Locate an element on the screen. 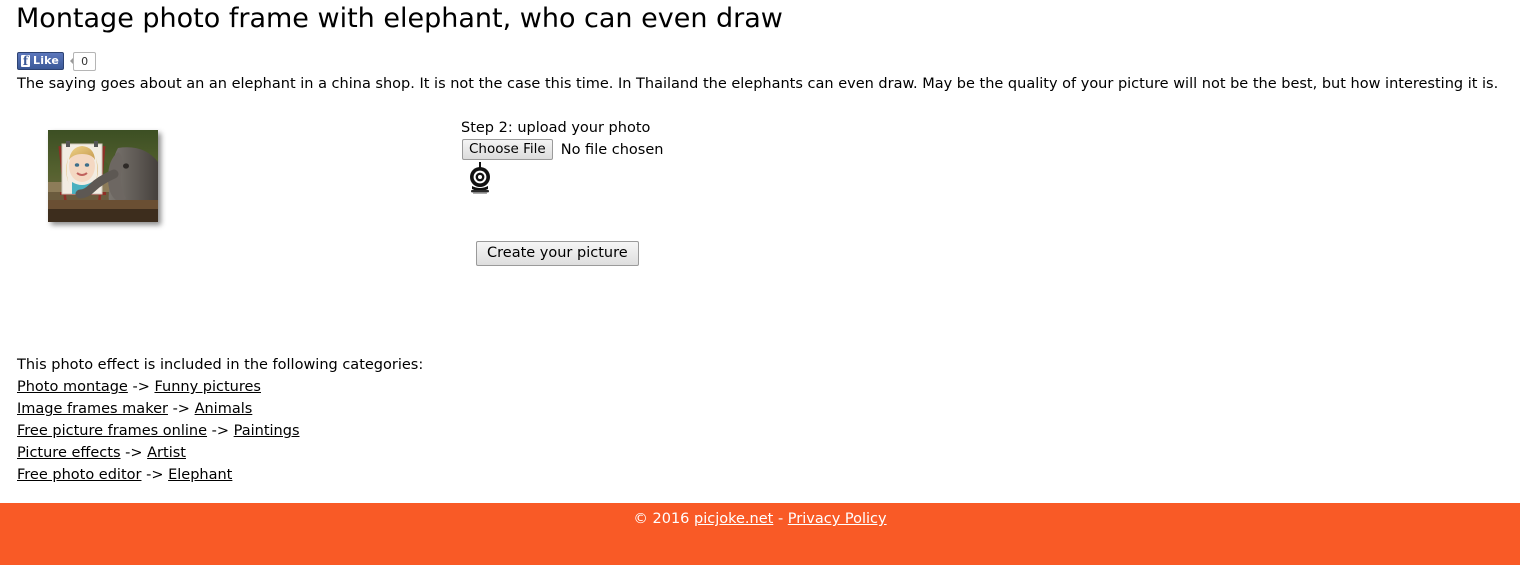  footer-site-link: picjoke.net is located at coordinates (733, 519).